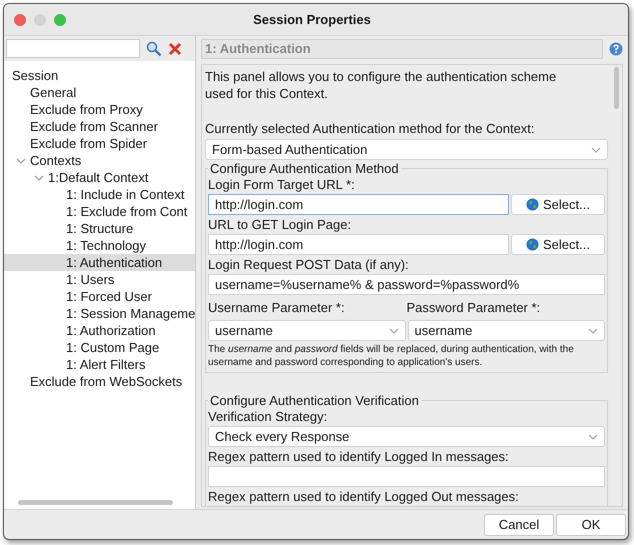 This screenshot has height=545, width=634. What do you see at coordinates (99, 143) in the screenshot?
I see `tree-item: Exclude from Spider` at bounding box center [99, 143].